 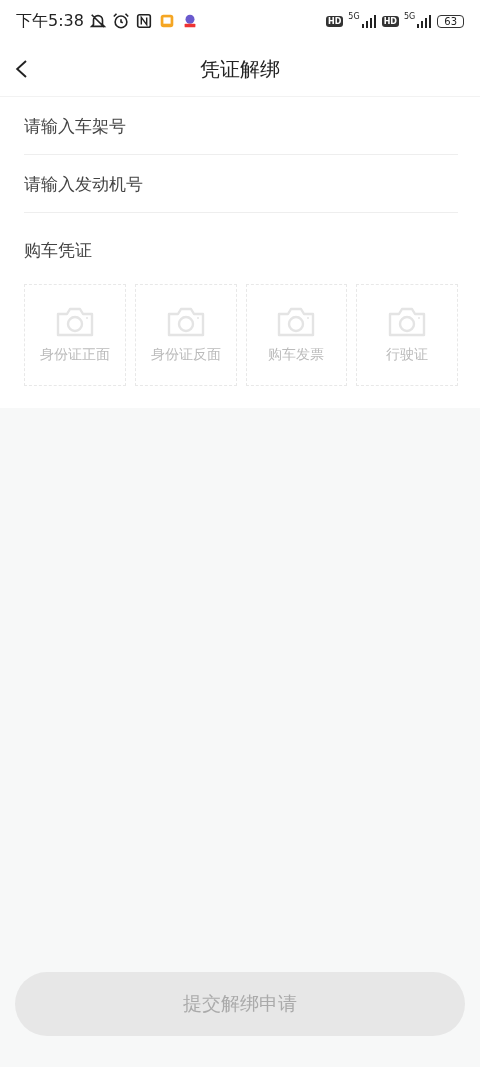 I want to click on photo-upload-tile: 购车发票, so click(x=296, y=335).